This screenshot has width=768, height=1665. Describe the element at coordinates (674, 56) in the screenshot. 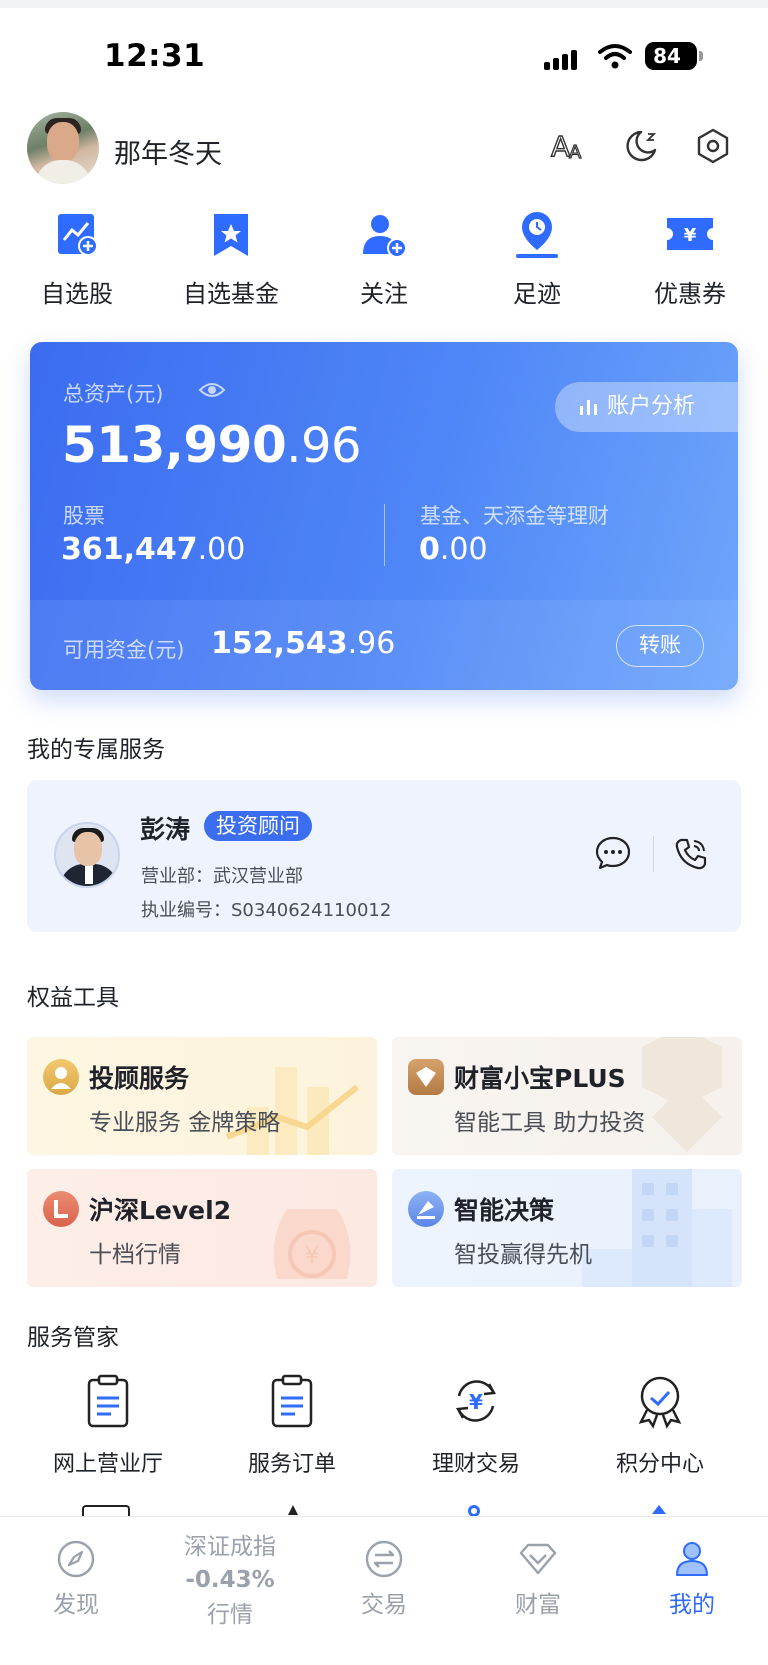

I see `battery-indicator: 84` at that location.